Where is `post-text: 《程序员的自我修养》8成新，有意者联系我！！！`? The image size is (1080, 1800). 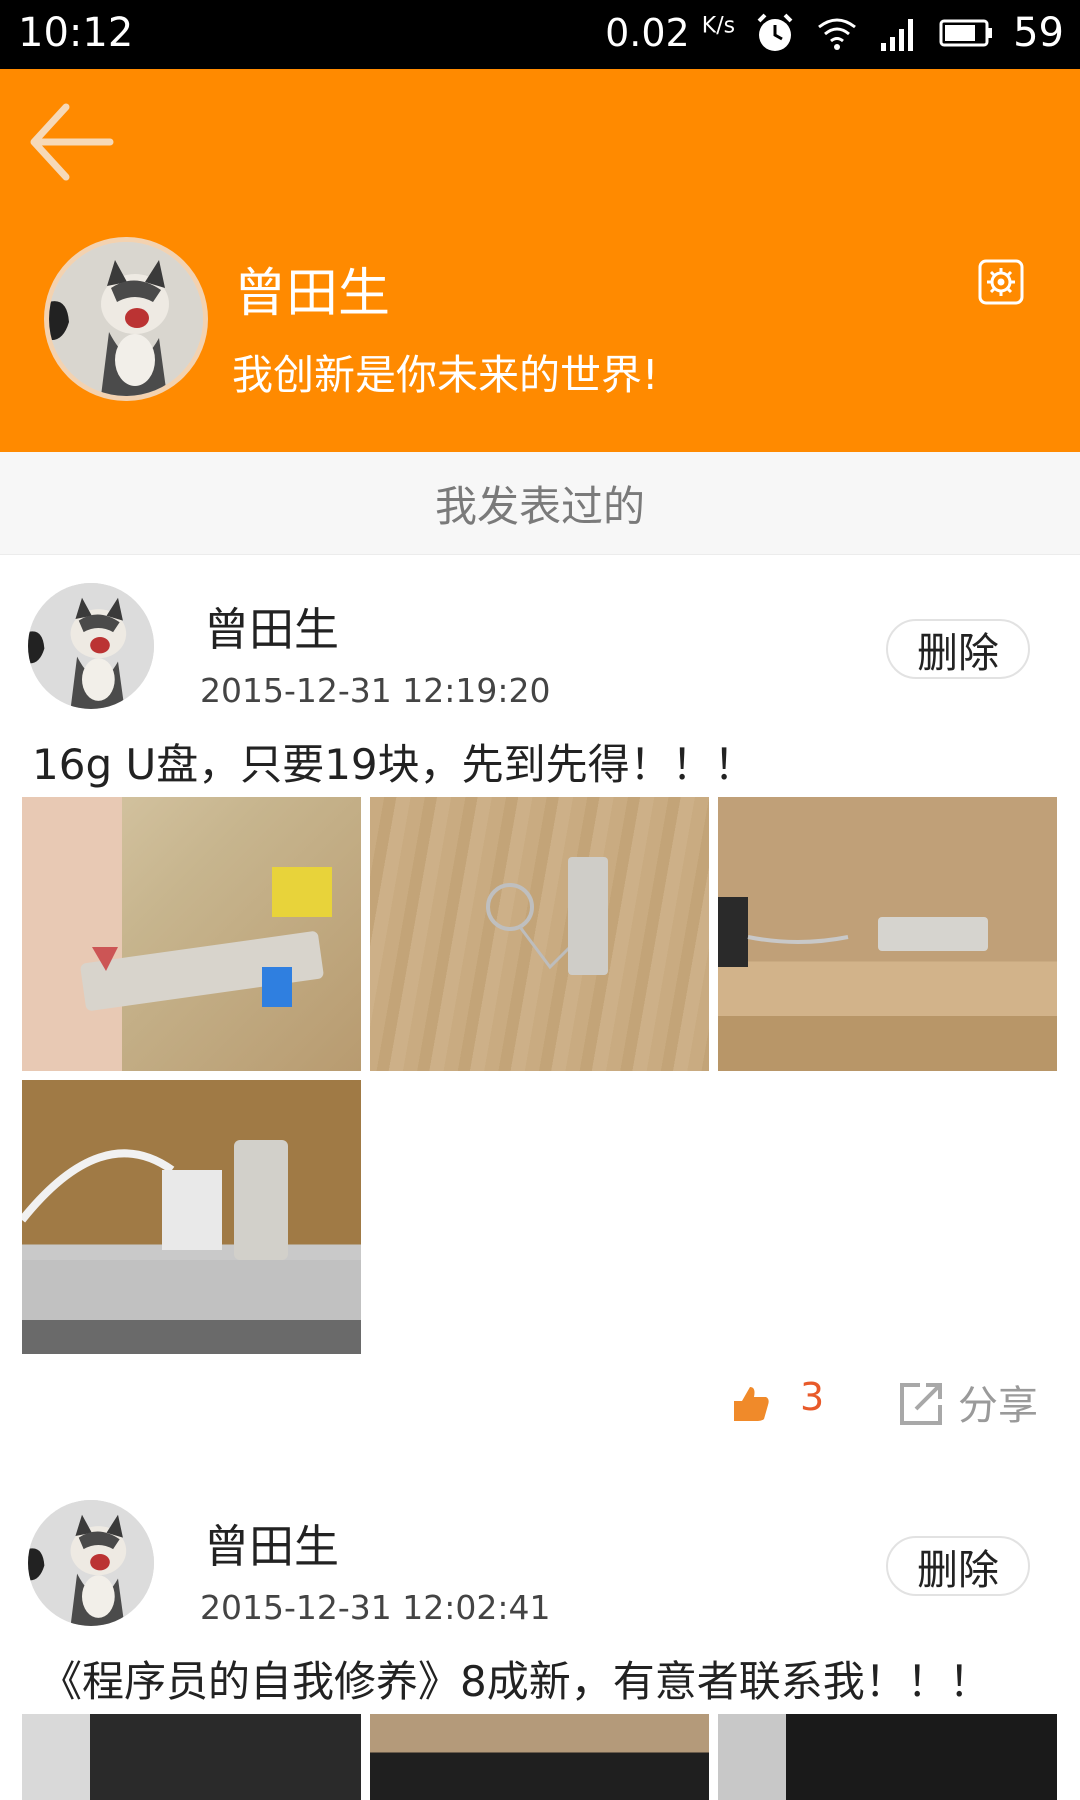
post-text: 《程序员的自我修养》8成新，有意者联系我！！！ is located at coordinates (515, 1681).